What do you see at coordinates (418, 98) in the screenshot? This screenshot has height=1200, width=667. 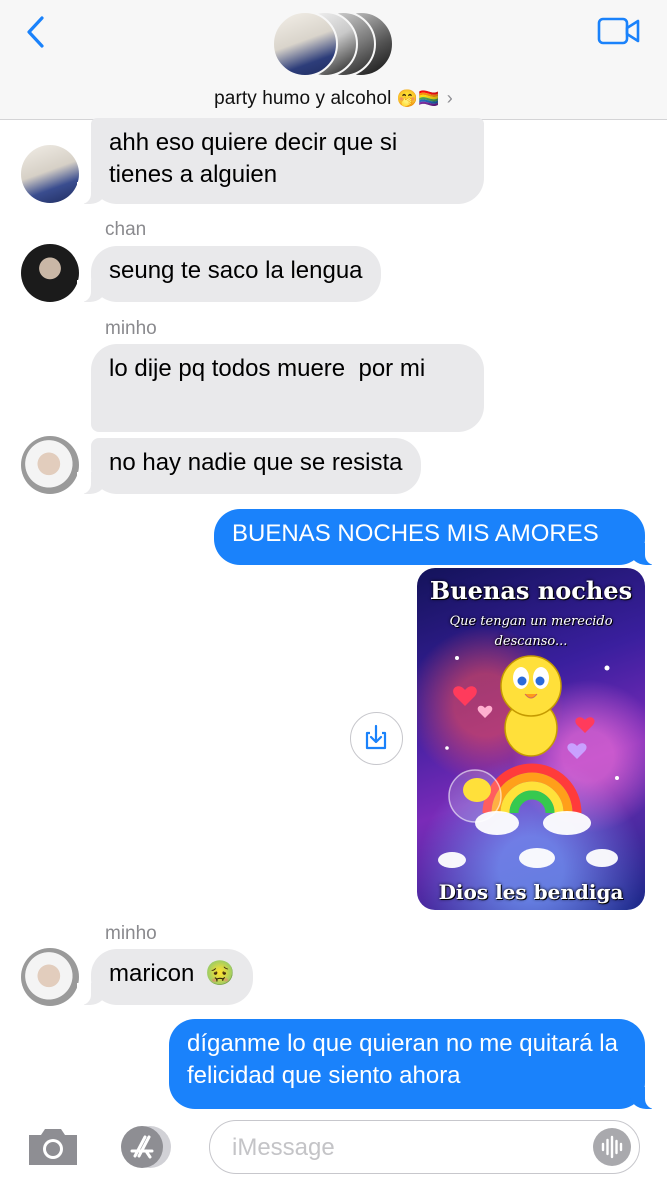 I see `group-name-emoji: 🤭🏳️‍🌈` at bounding box center [418, 98].